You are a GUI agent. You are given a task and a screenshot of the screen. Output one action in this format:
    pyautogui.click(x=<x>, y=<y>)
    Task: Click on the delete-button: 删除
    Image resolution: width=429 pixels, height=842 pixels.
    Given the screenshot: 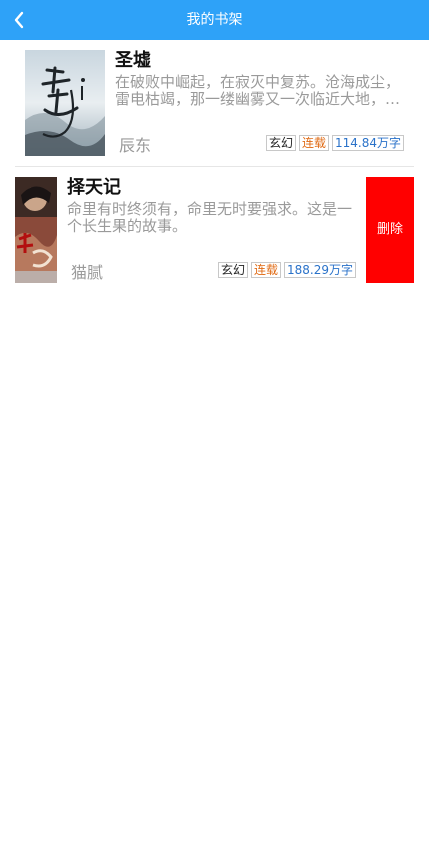 What is the action you would take?
    pyautogui.click(x=390, y=230)
    